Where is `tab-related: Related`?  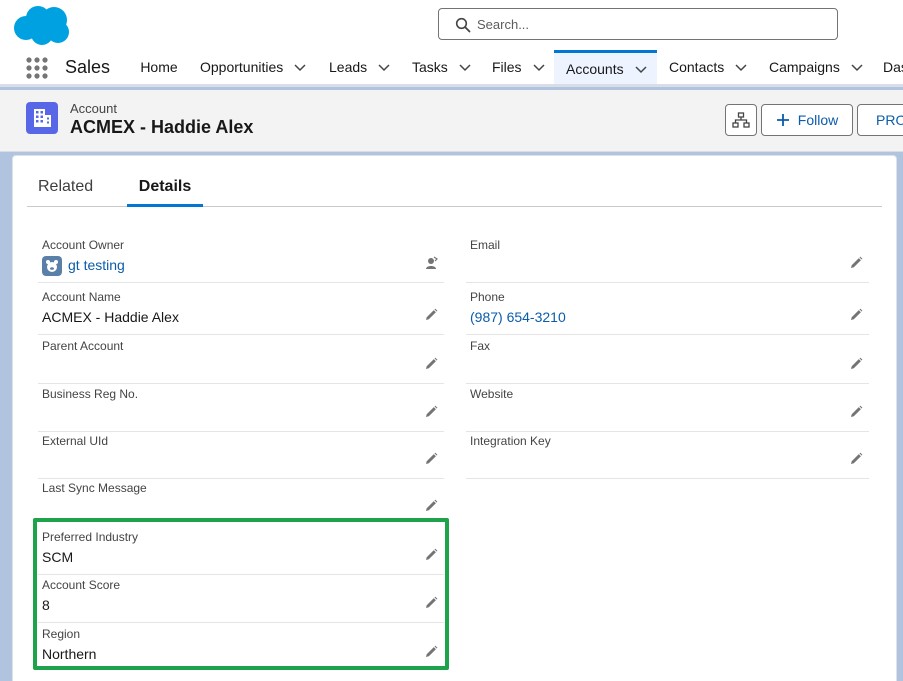 tab-related: Related is located at coordinates (65, 189).